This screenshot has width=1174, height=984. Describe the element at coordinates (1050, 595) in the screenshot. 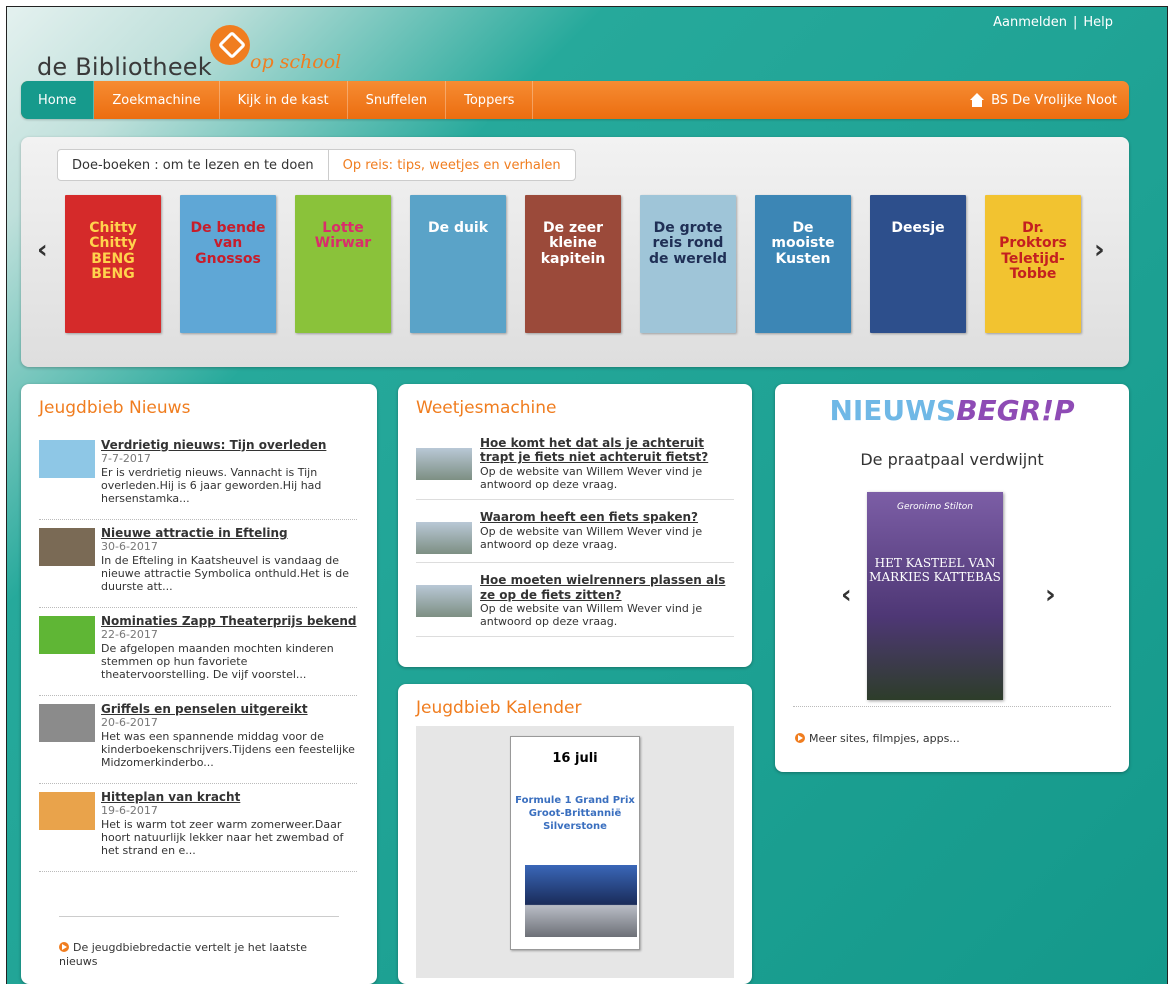

I see `nb-next-icon: ›` at that location.